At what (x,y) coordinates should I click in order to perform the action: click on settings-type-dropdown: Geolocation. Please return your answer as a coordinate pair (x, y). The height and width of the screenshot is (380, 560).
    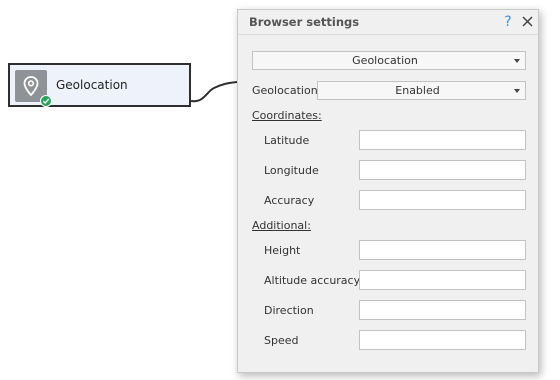
    Looking at the image, I should click on (389, 60).